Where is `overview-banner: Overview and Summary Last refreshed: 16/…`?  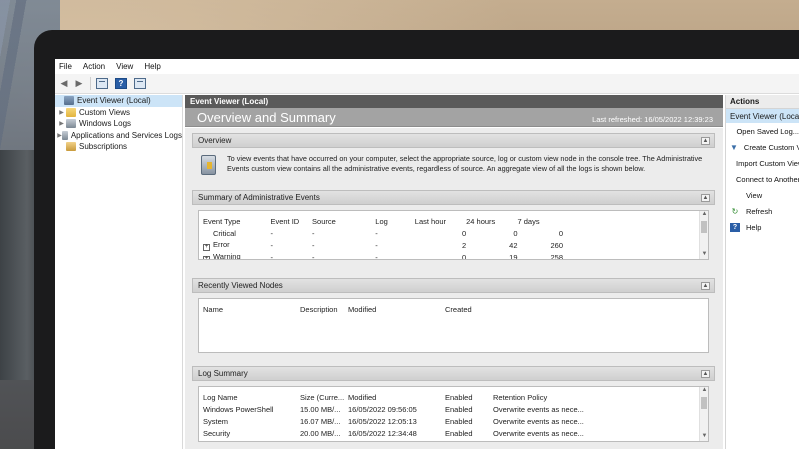 overview-banner: Overview and Summary Last refreshed: 16/… is located at coordinates (454, 117).